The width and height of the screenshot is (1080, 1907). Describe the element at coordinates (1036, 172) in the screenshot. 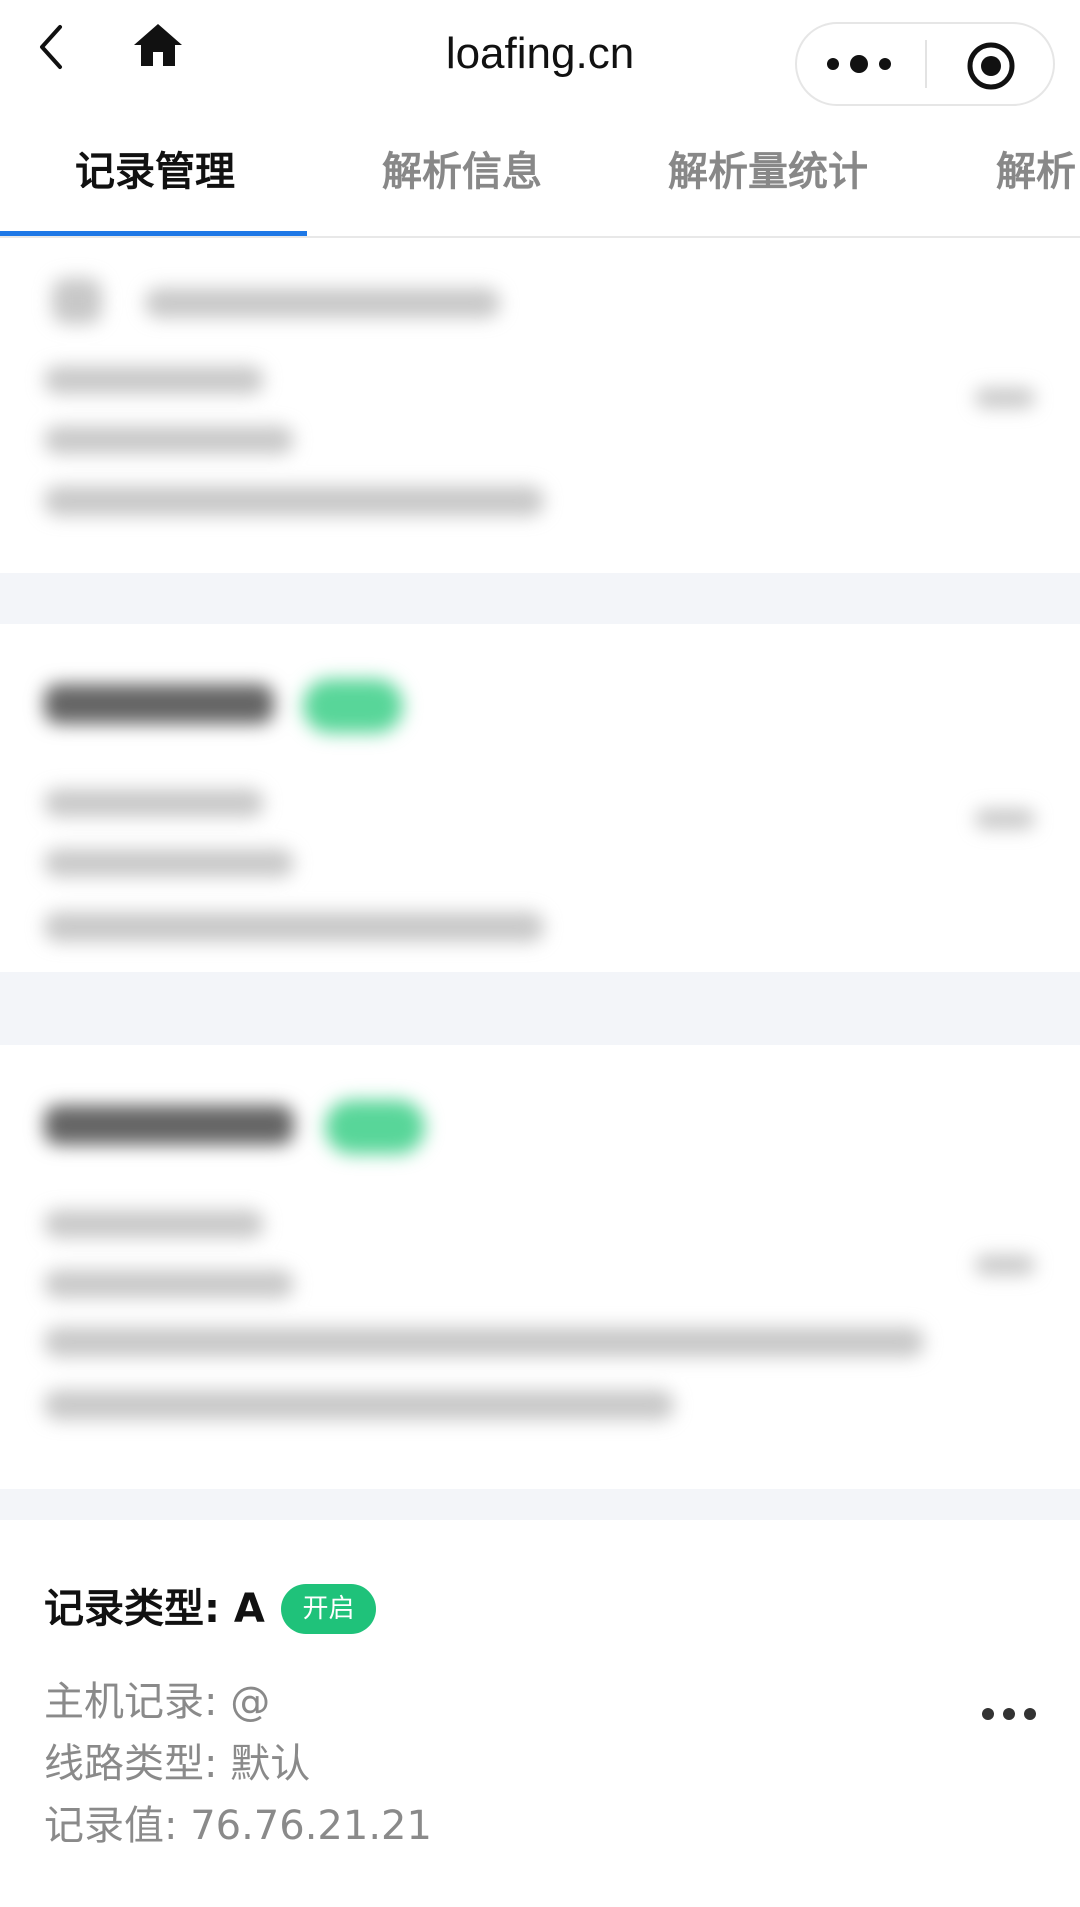

I see `tab-resolve-more: 解析` at that location.